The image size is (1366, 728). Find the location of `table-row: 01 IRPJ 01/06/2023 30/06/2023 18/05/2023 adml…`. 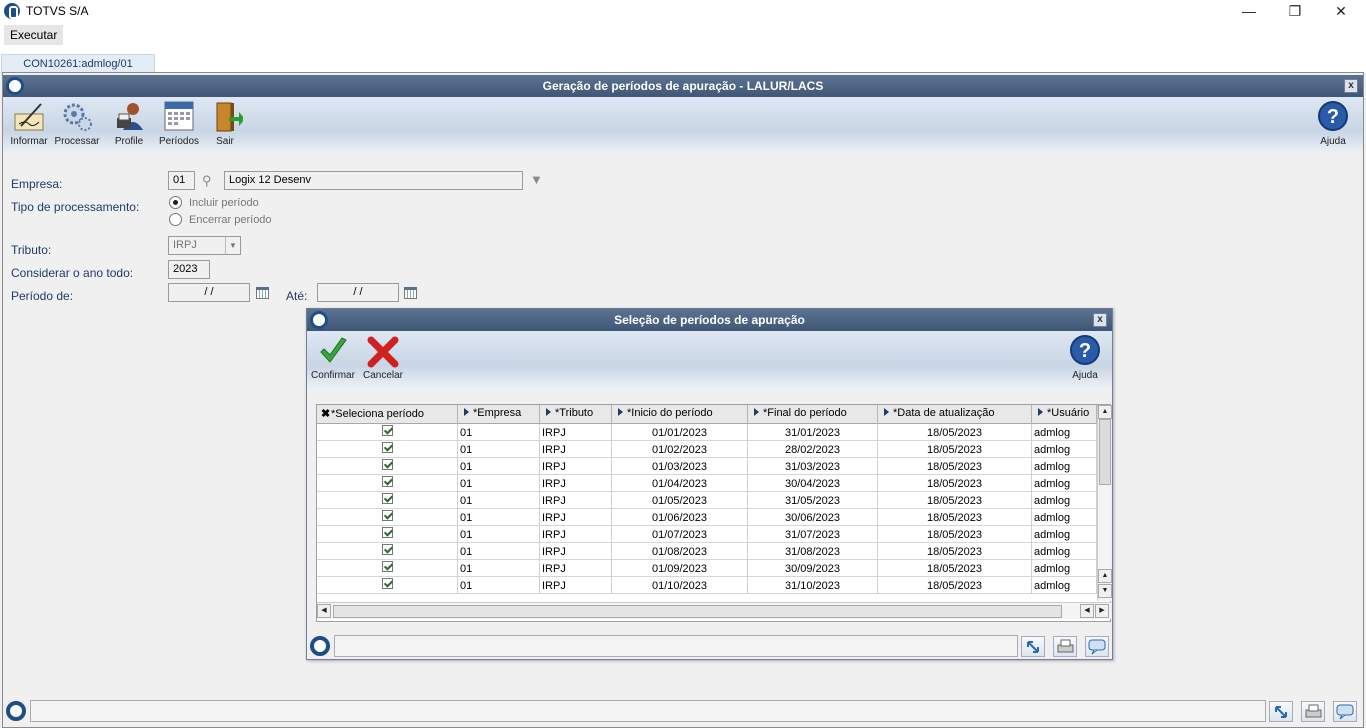

table-row: 01 IRPJ 01/06/2023 30/06/2023 18/05/2023 adml… is located at coordinates (707, 517).